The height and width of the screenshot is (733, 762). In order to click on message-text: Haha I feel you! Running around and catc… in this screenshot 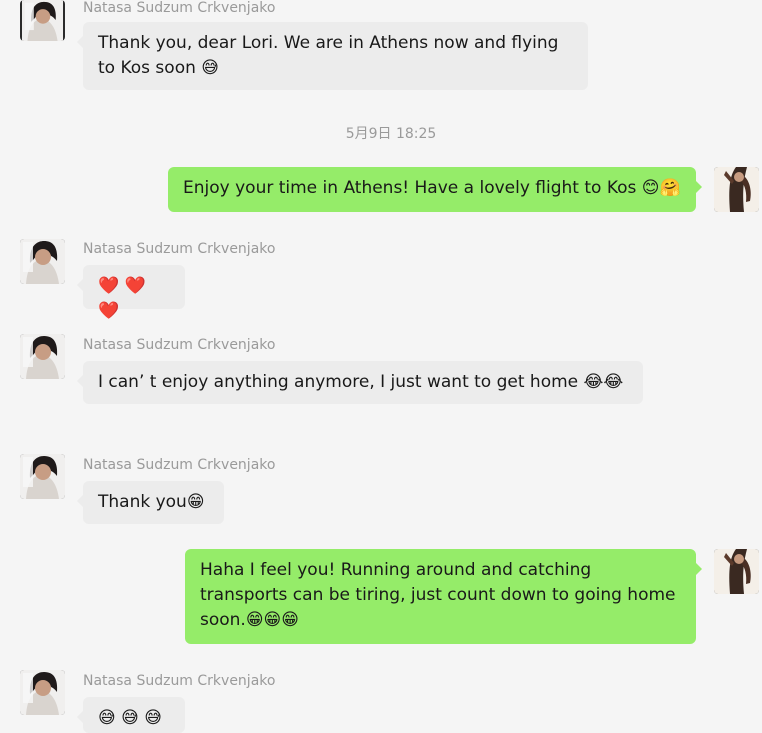, I will do `click(438, 595)`.